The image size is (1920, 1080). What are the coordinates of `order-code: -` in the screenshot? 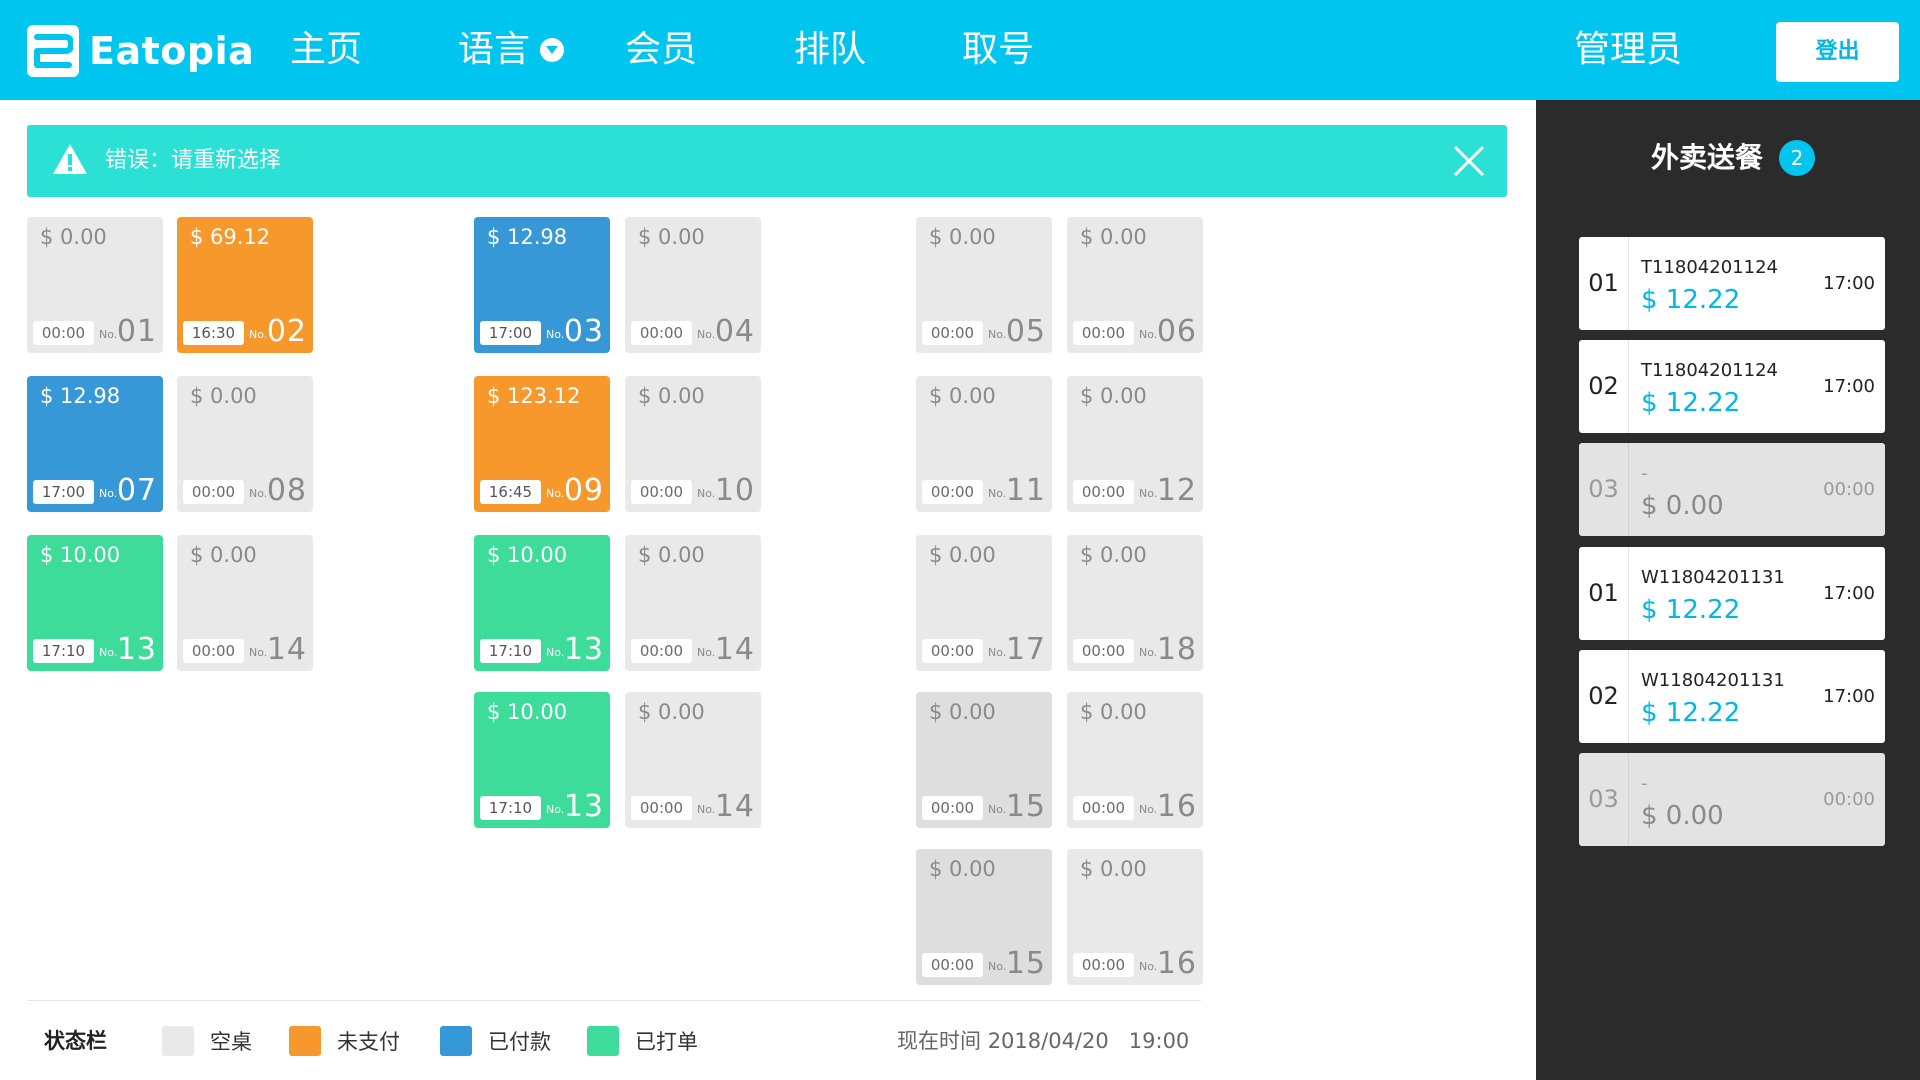 It's located at (1644, 783).